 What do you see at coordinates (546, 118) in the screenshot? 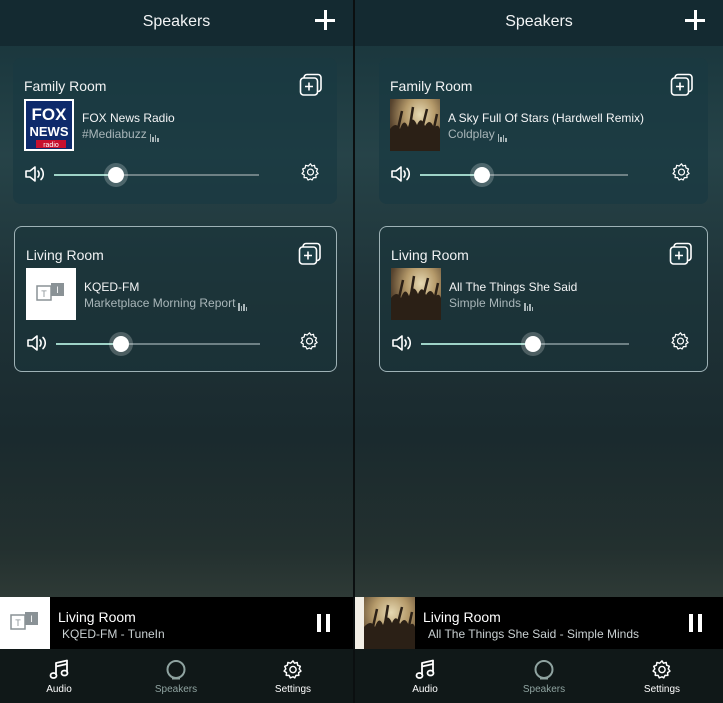
I see `track-title: A Sky Full Of Stars (Hardwell Remix)` at bounding box center [546, 118].